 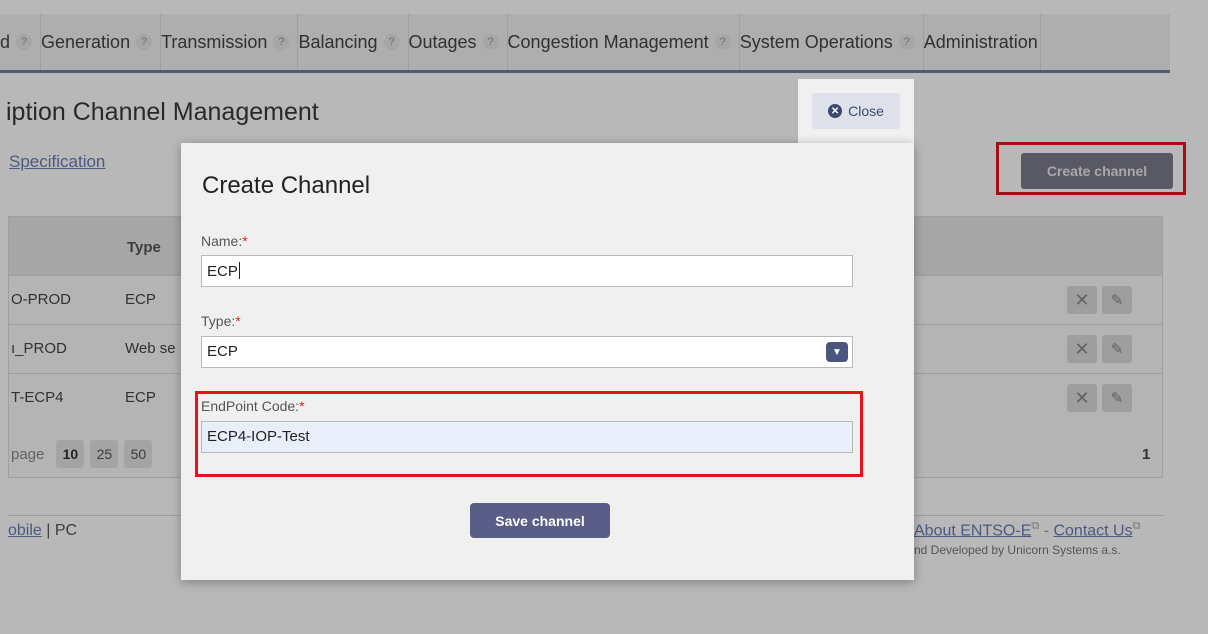 What do you see at coordinates (218, 321) in the screenshot?
I see `type-label-text: Type:` at bounding box center [218, 321].